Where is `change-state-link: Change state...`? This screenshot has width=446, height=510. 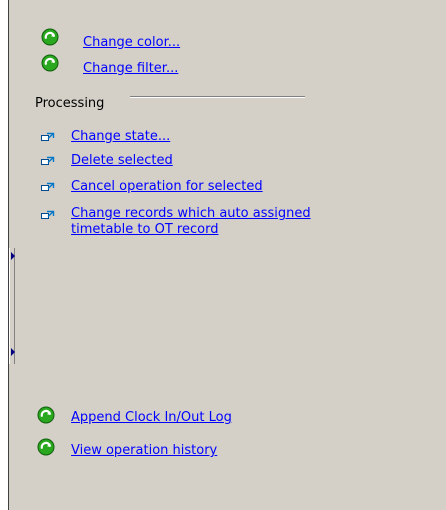
change-state-link: Change state... is located at coordinates (120, 136).